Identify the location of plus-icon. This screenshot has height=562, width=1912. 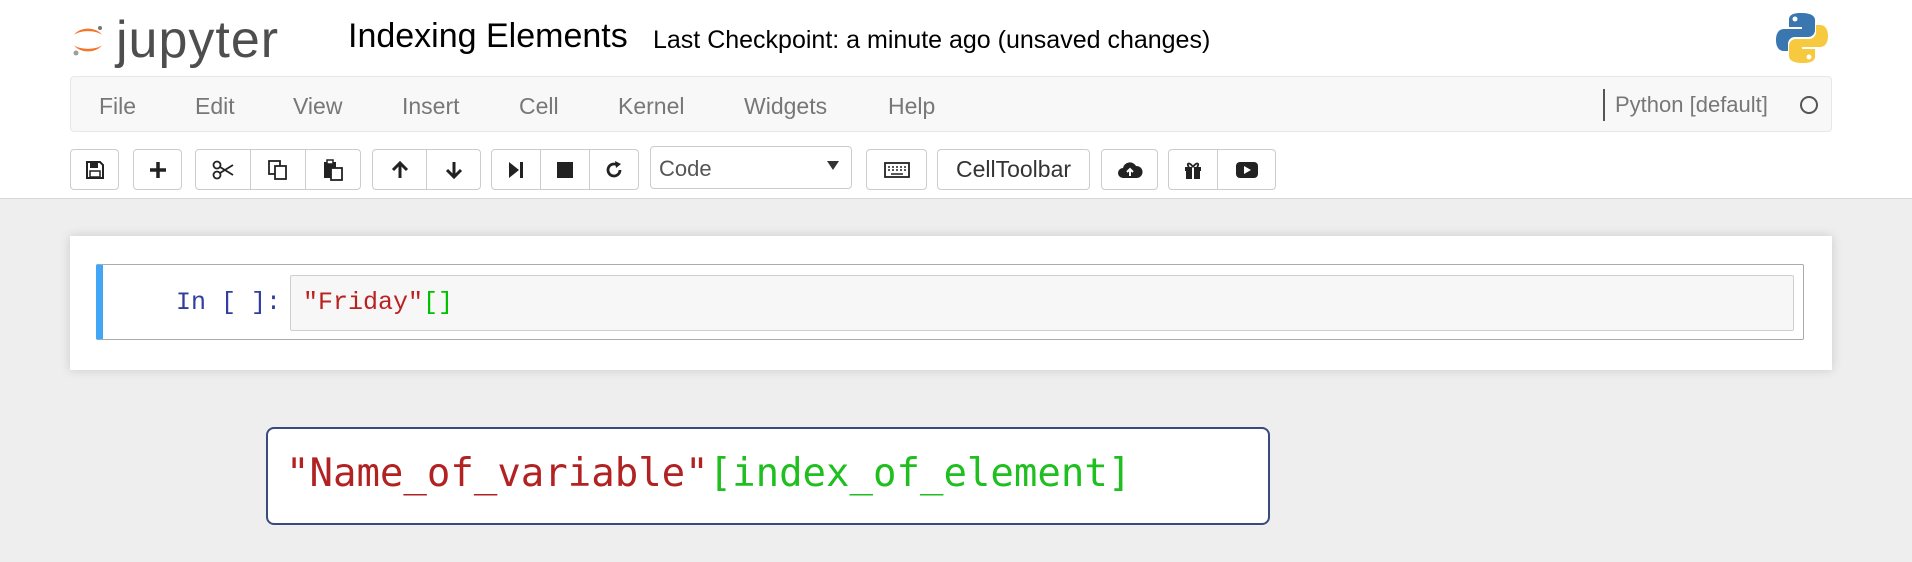
(157, 169).